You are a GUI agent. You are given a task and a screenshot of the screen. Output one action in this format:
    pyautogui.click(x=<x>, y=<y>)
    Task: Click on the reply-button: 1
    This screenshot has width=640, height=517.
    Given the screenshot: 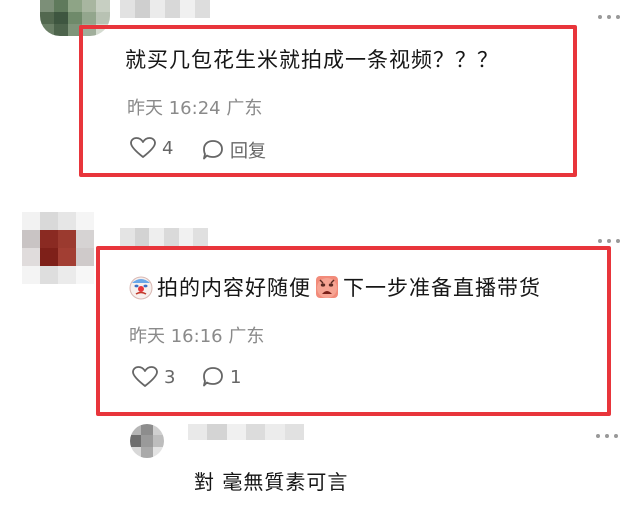 What is the action you would take?
    pyautogui.click(x=221, y=377)
    